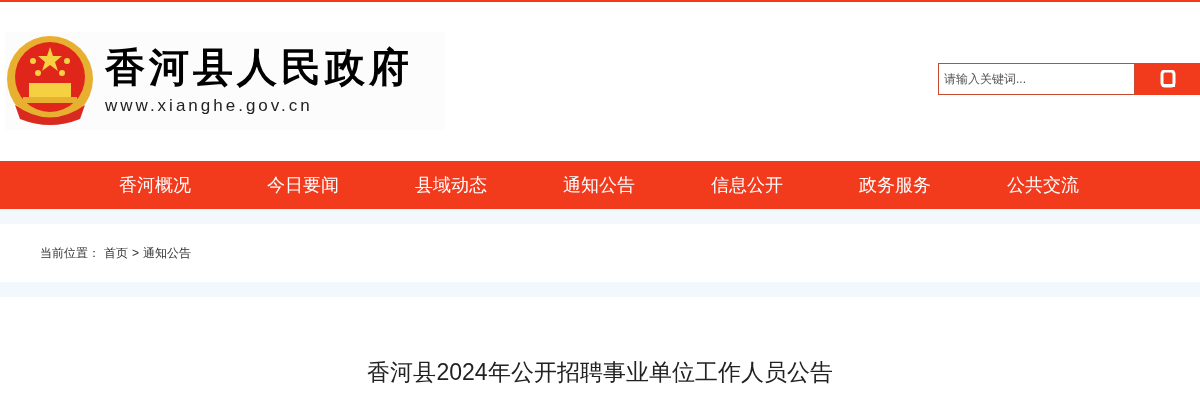 This screenshot has width=1200, height=400. I want to click on search-button, so click(1167, 79).